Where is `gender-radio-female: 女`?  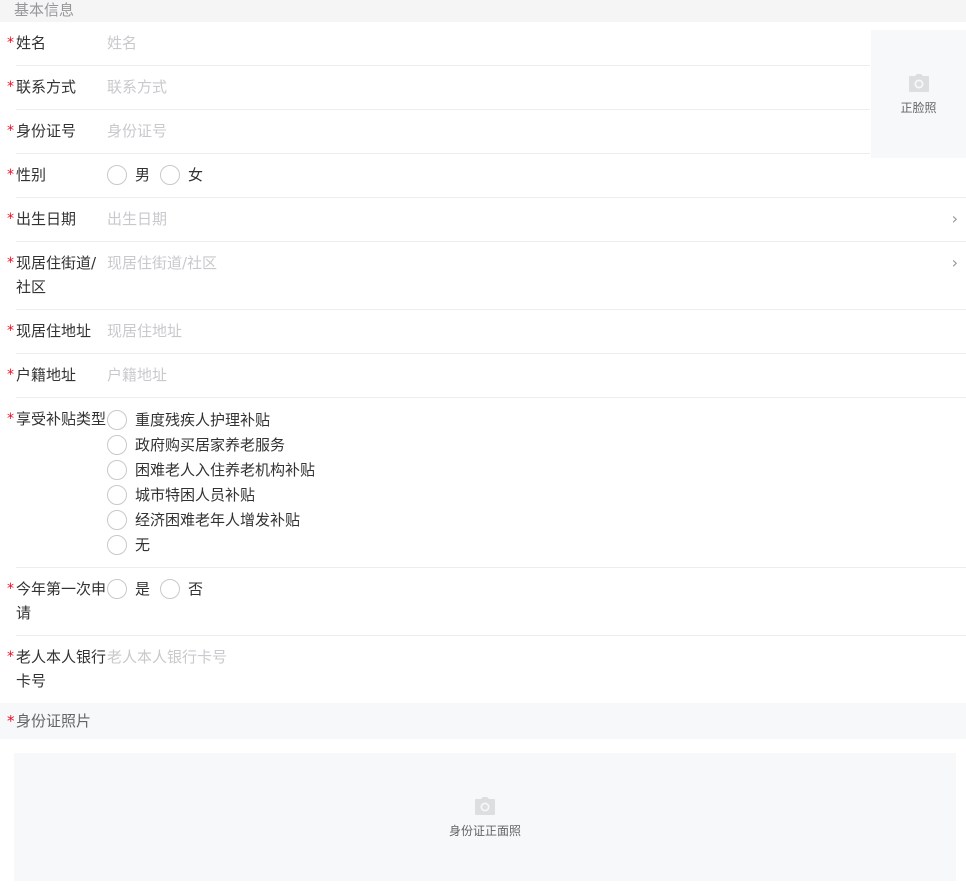
gender-radio-female: 女 is located at coordinates (181, 175).